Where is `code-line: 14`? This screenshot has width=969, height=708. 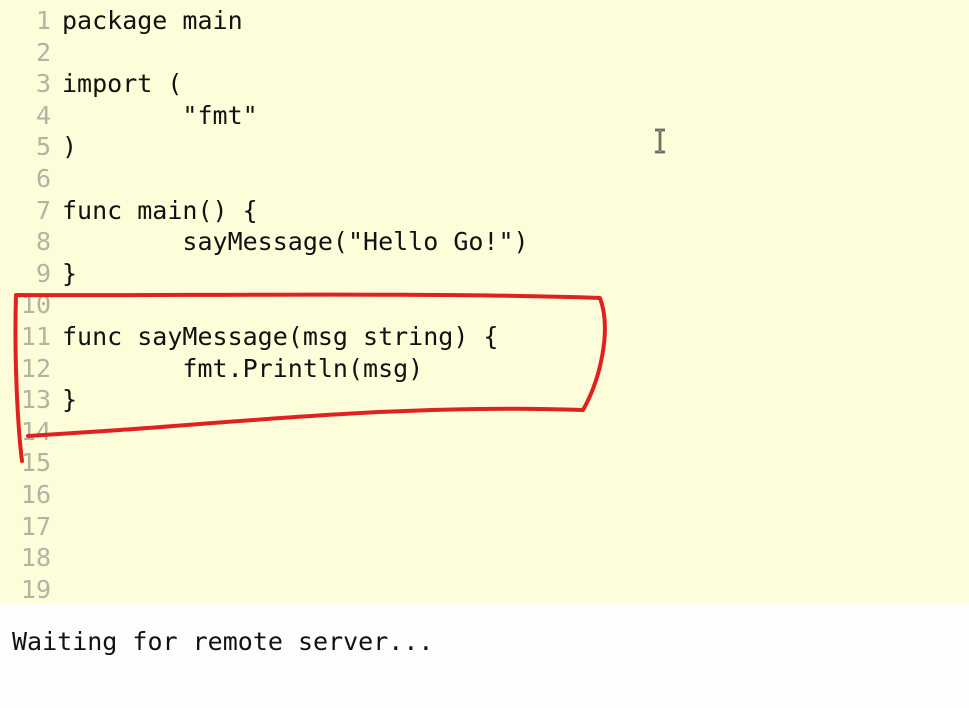 code-line: 14 is located at coordinates (484, 432).